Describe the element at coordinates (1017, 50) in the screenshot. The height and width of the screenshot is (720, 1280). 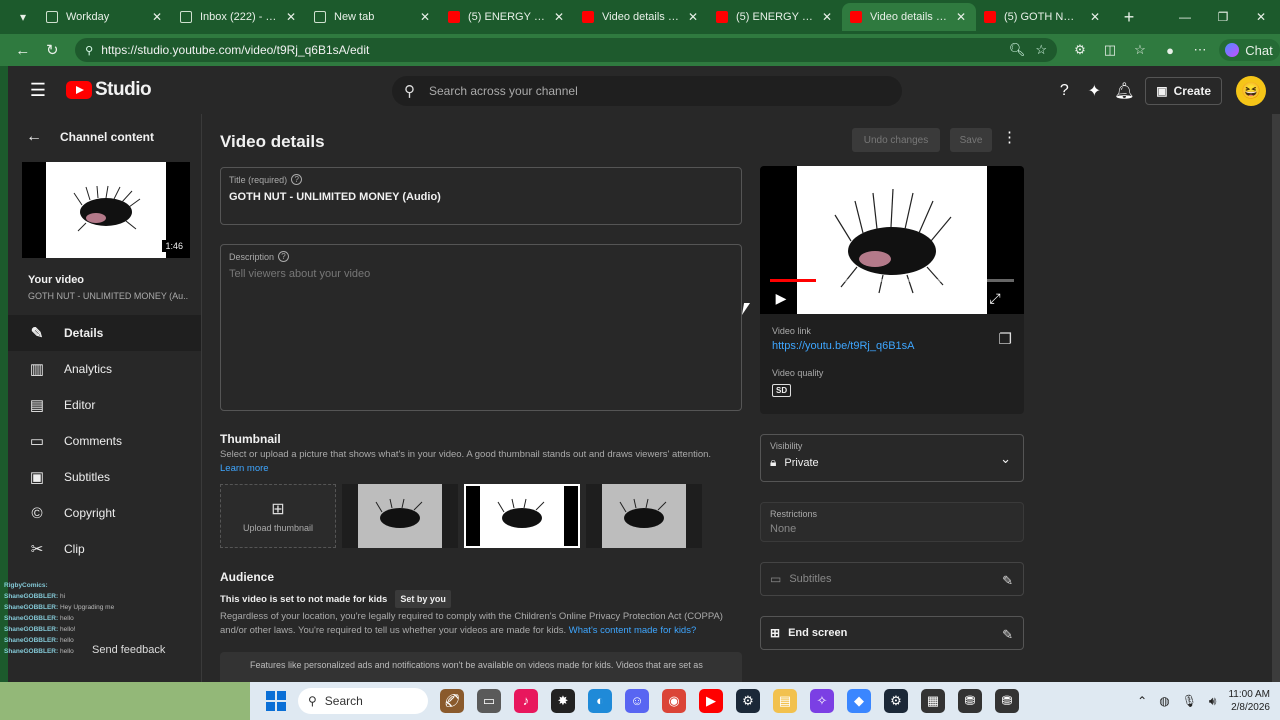
I see `zoom-icon: 🔍︎` at that location.